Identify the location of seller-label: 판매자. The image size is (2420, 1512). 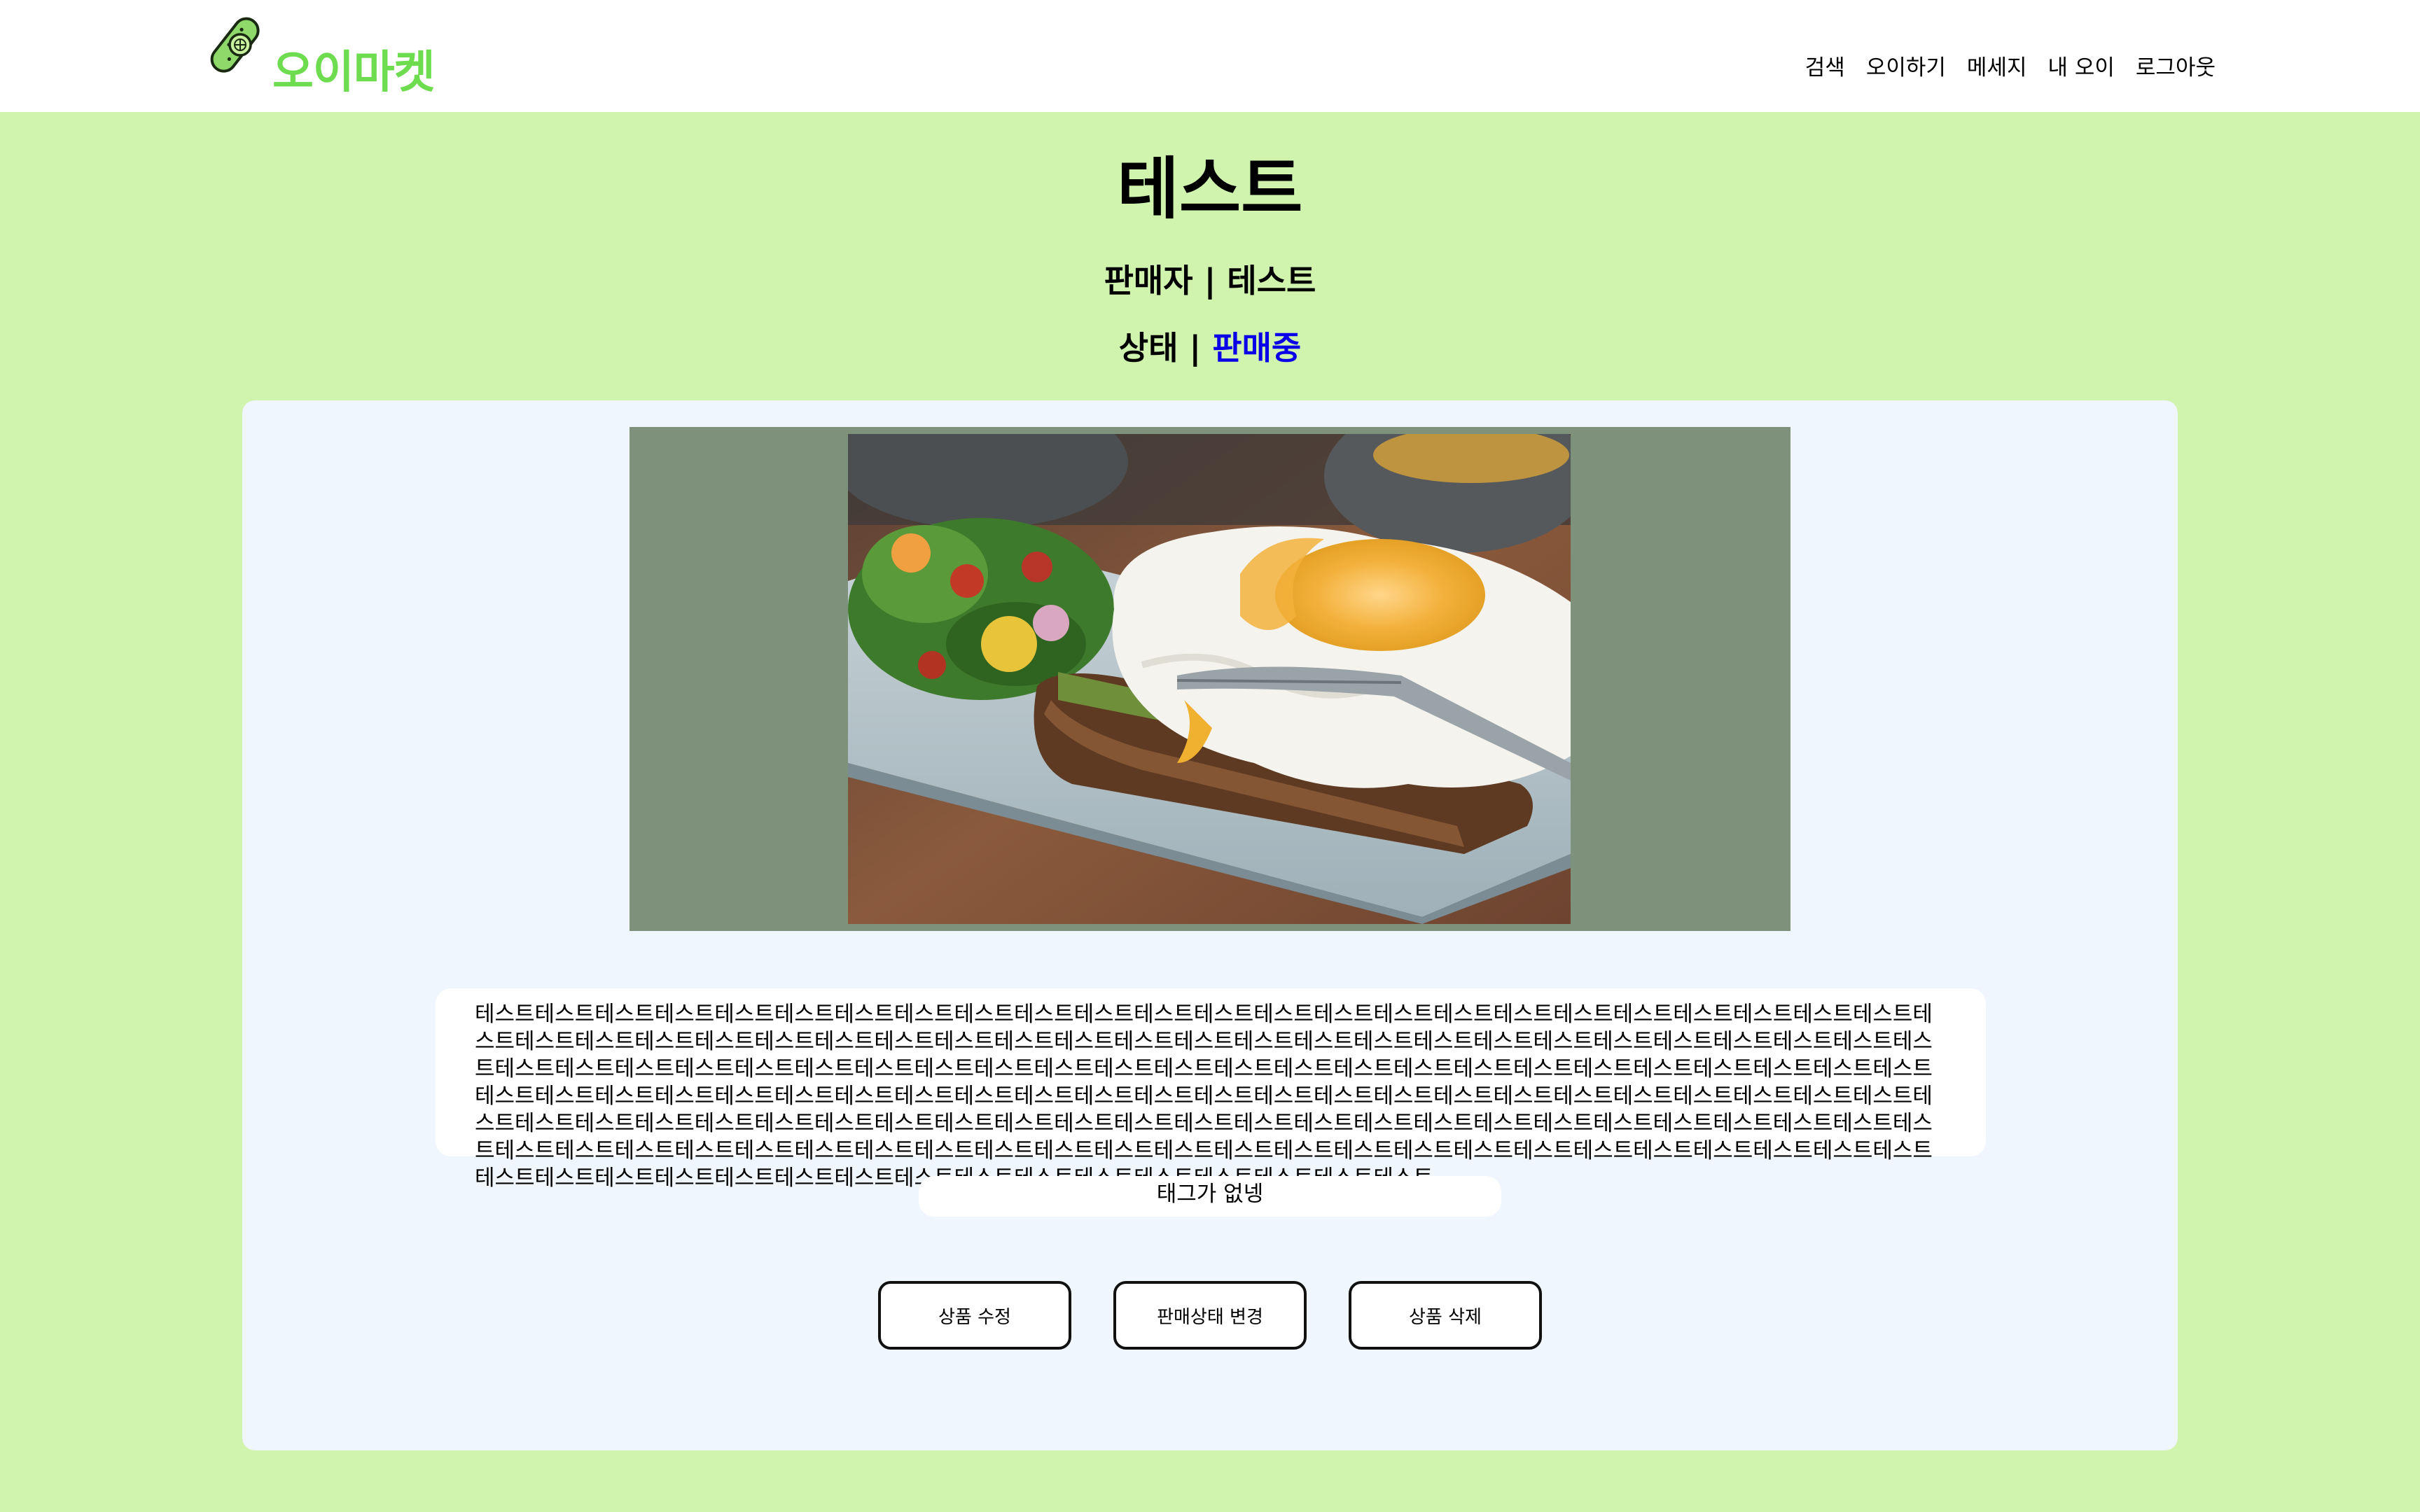
(1148, 281).